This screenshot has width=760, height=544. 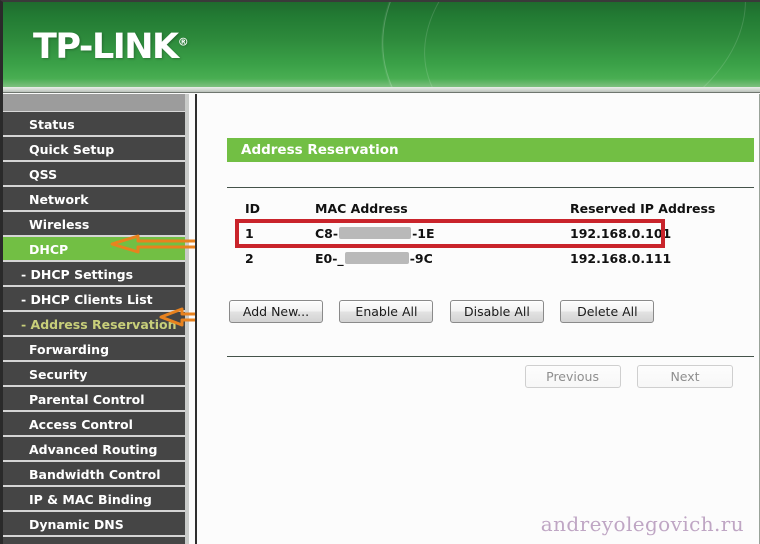 I want to click on sidebar-item-qss: QSS, so click(x=94, y=174).